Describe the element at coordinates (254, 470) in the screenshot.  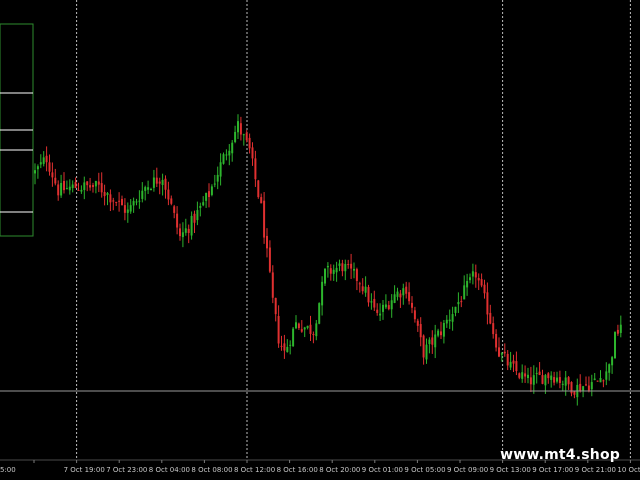
I see `time-axis-label: 8 Oct 12:00` at that location.